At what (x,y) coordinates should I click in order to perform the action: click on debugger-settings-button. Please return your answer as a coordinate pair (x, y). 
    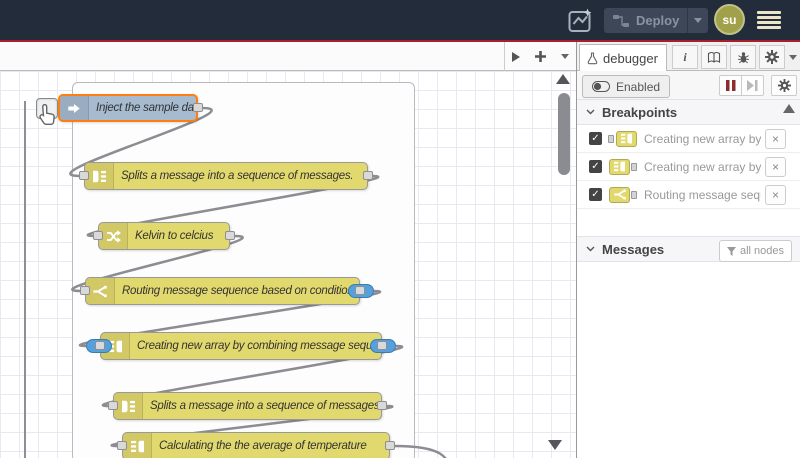
    Looking at the image, I should click on (784, 85).